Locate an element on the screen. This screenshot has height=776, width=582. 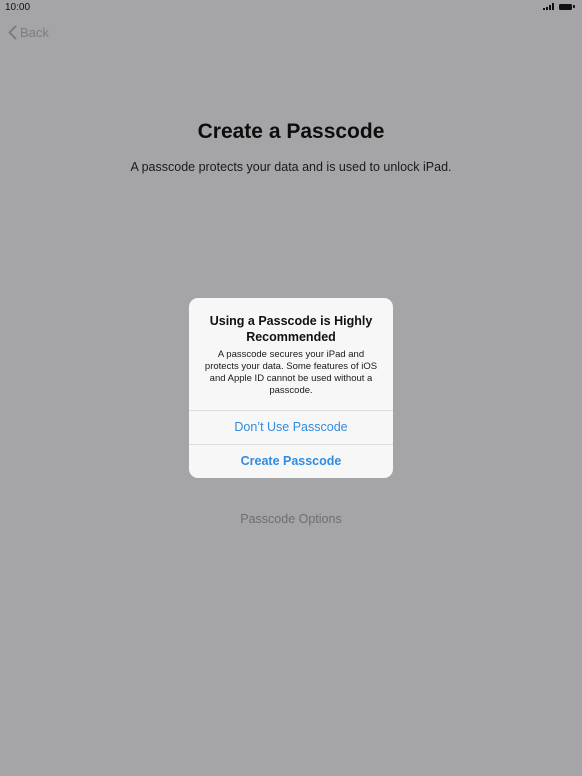
status-bar: 10:00 is located at coordinates (291, 8).